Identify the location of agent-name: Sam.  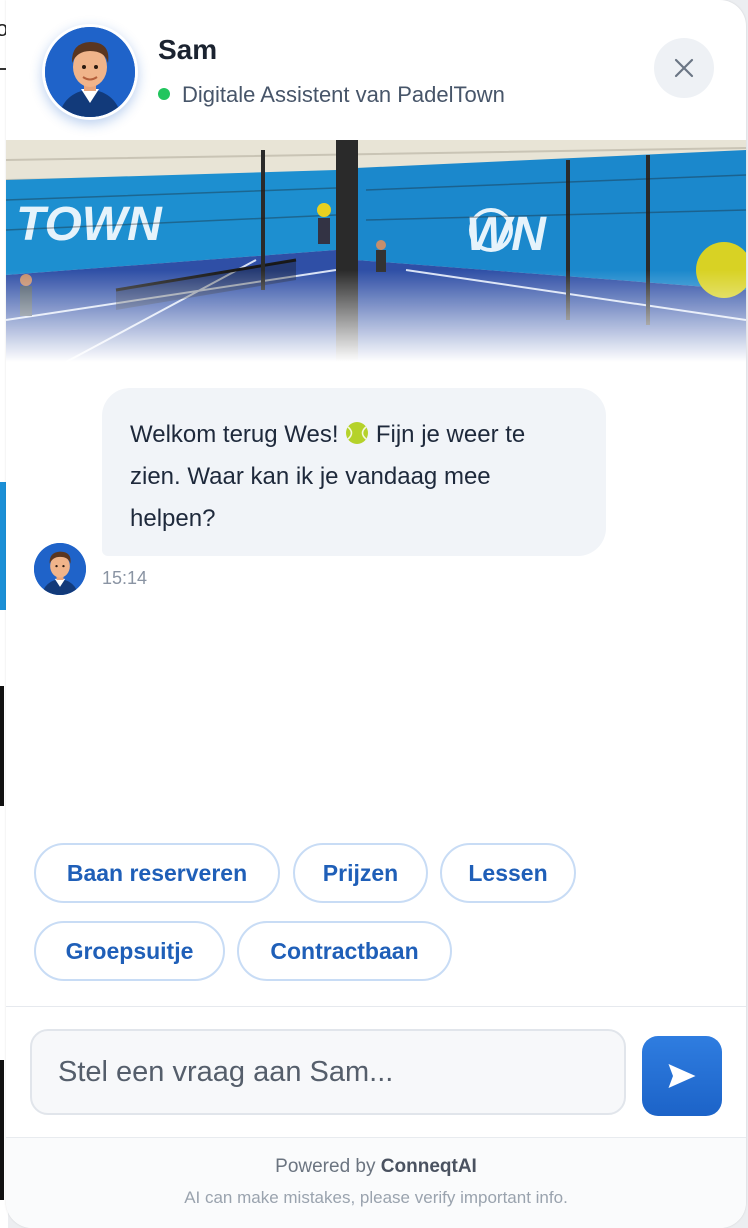
(188, 49).